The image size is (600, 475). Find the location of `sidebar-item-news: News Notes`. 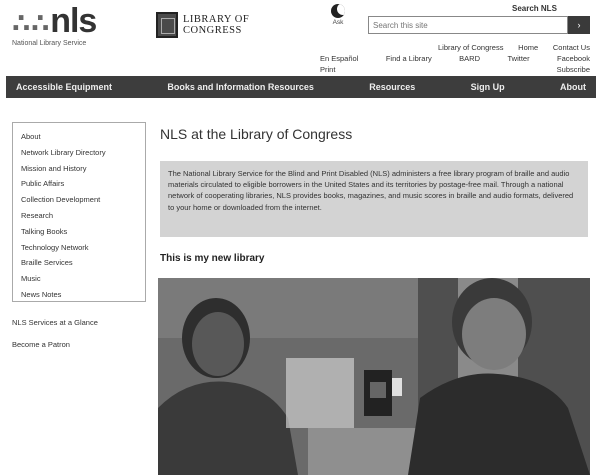

sidebar-item-news: News Notes is located at coordinates (79, 295).